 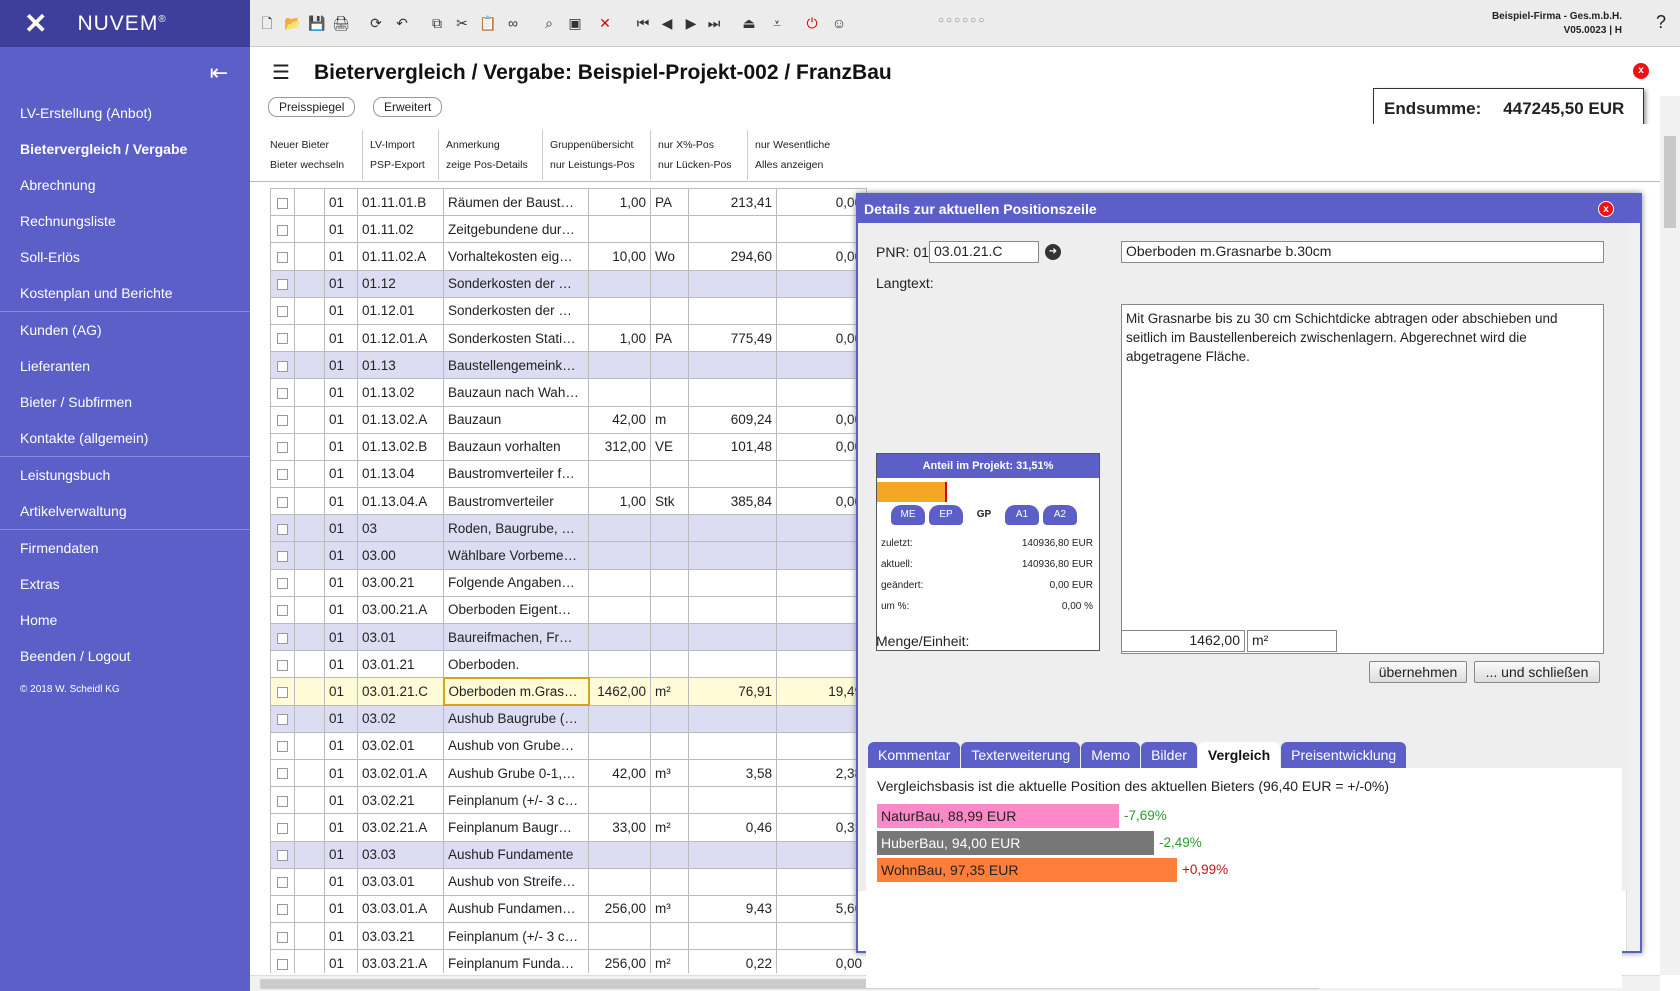 What do you see at coordinates (125, 656) in the screenshot?
I see `sidebar-item-15: Beenden / Logout` at bounding box center [125, 656].